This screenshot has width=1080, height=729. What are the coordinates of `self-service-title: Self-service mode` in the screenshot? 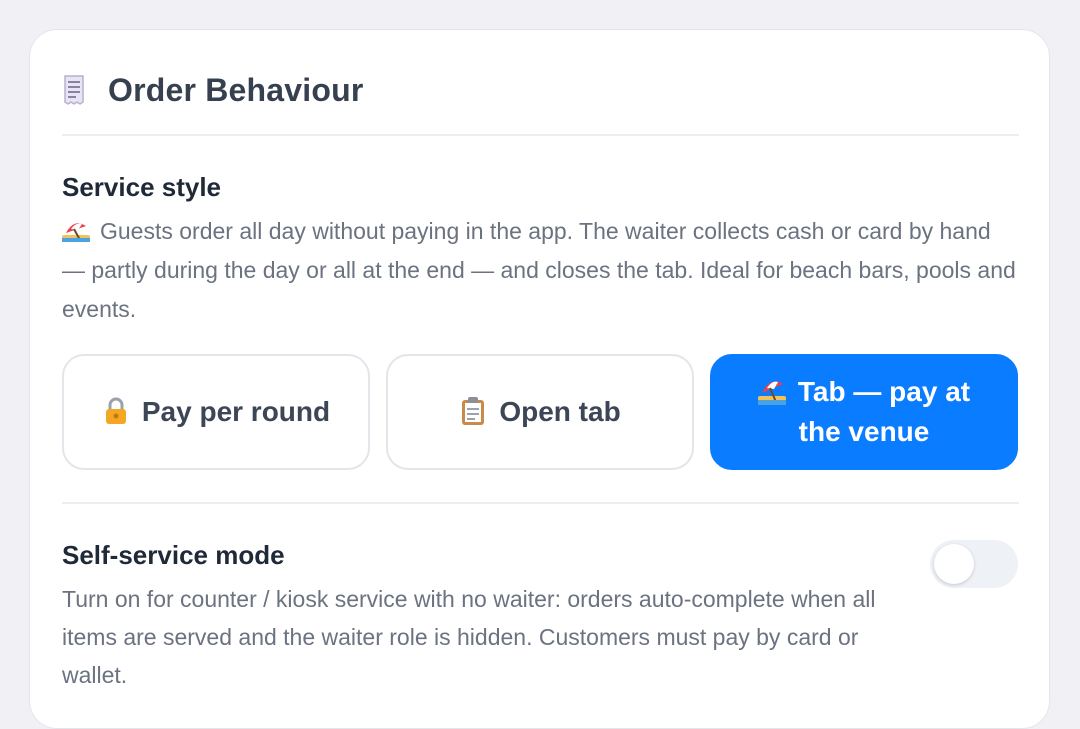 It's located at (173, 555).